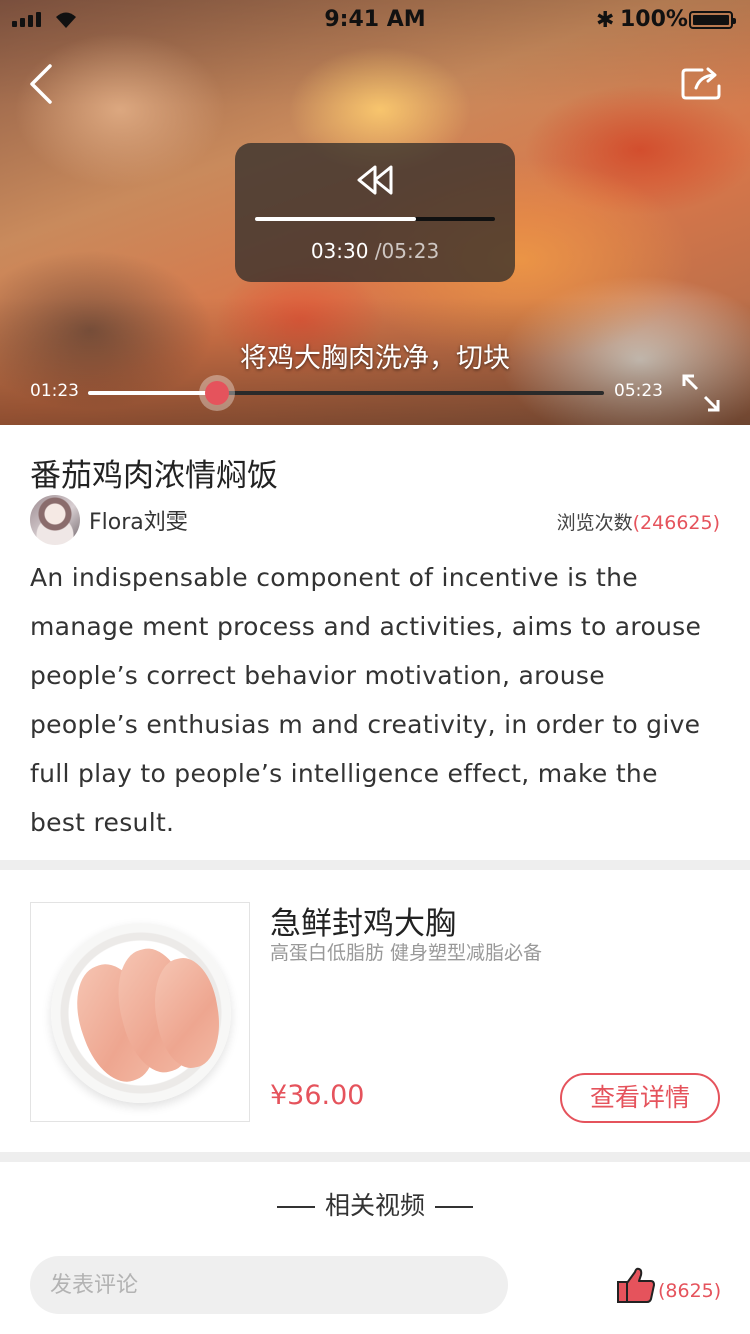 This screenshot has width=750, height=1334. I want to click on seek-preview-bar, so click(375, 219).